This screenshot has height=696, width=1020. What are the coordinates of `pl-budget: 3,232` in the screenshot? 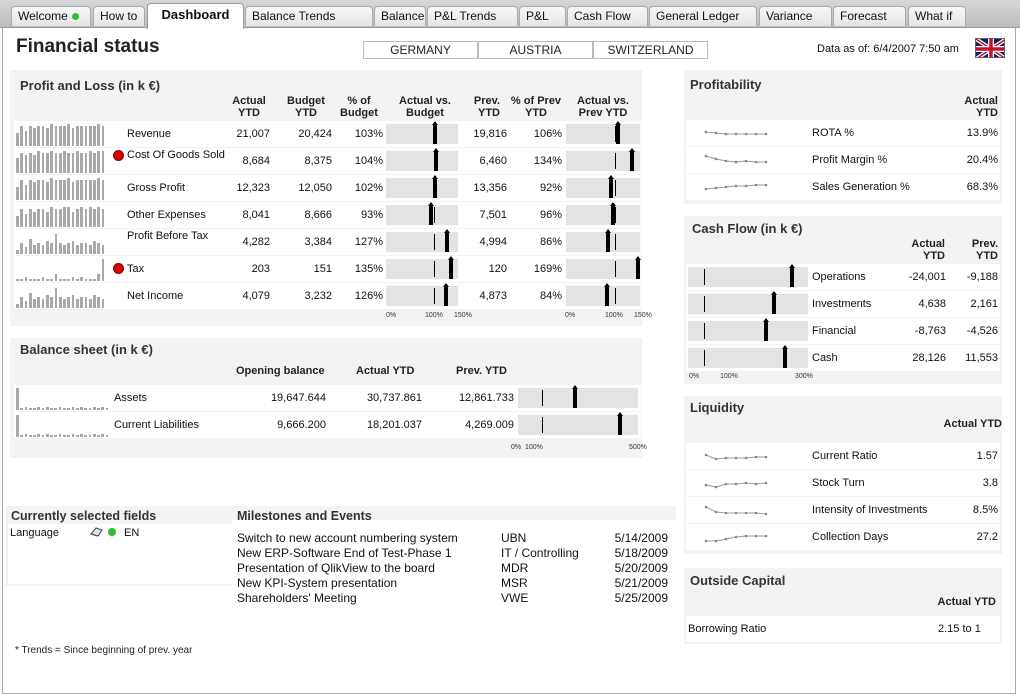 It's located at (318, 296).